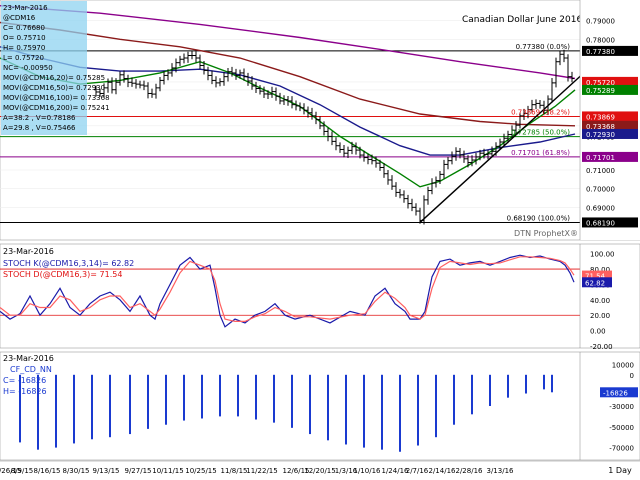 The image size is (640, 480). What do you see at coordinates (600, 316) in the screenshot?
I see `stoch-tick-20-00: 20.00` at bounding box center [600, 316].